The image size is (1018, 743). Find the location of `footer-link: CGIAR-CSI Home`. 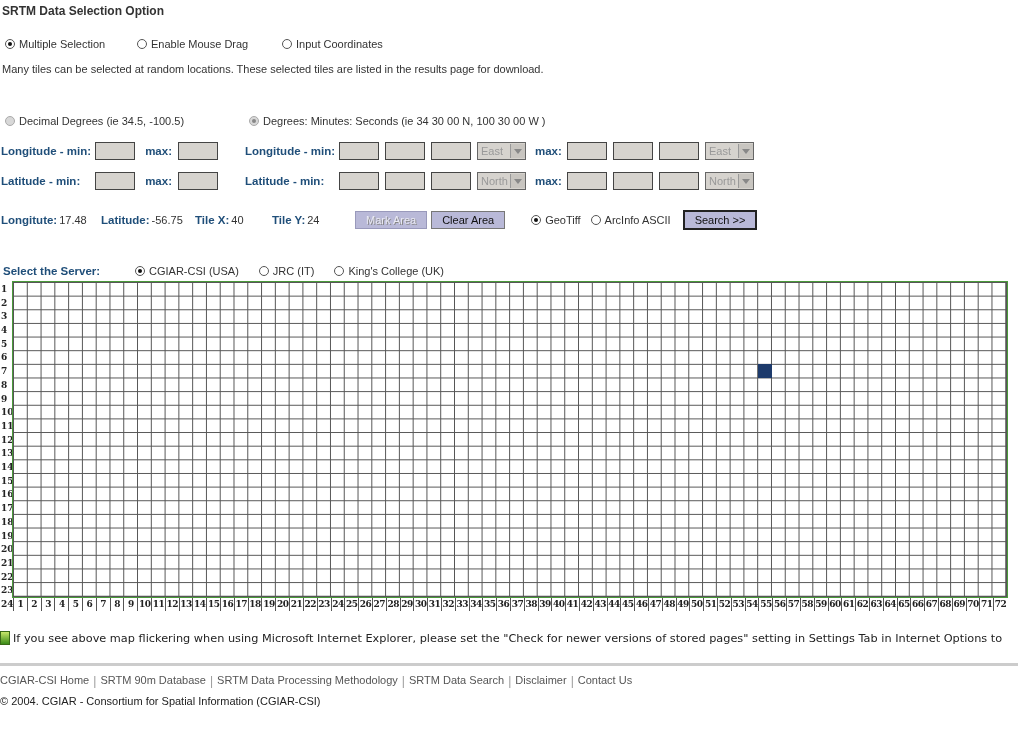

footer-link: CGIAR-CSI Home is located at coordinates (45, 681).